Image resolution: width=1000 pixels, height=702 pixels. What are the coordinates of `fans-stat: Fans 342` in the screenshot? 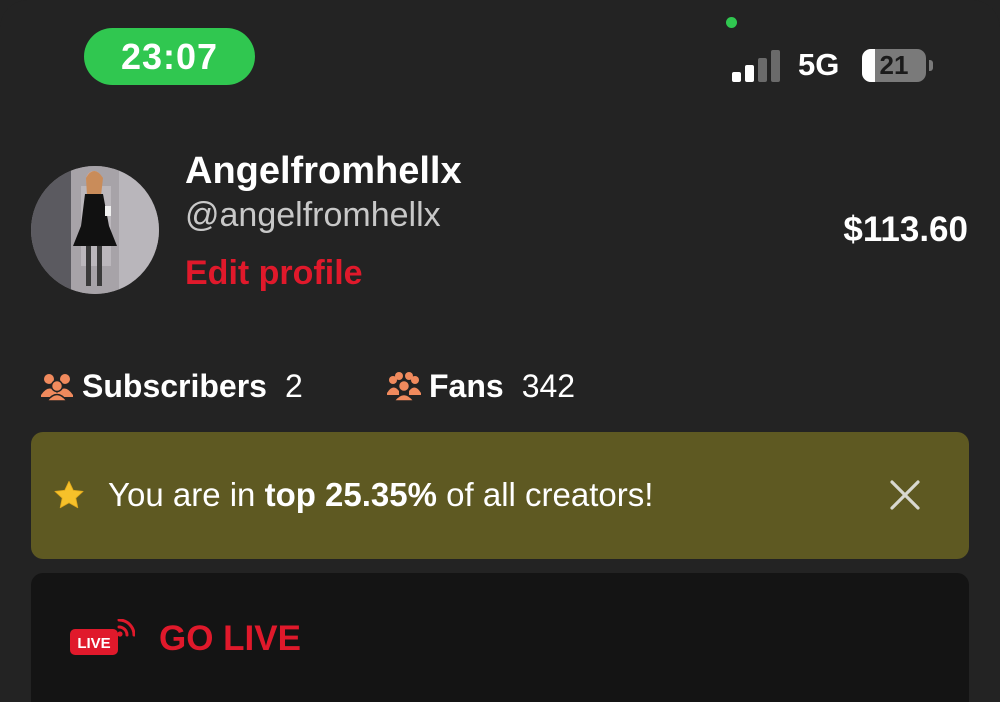 It's located at (481, 386).